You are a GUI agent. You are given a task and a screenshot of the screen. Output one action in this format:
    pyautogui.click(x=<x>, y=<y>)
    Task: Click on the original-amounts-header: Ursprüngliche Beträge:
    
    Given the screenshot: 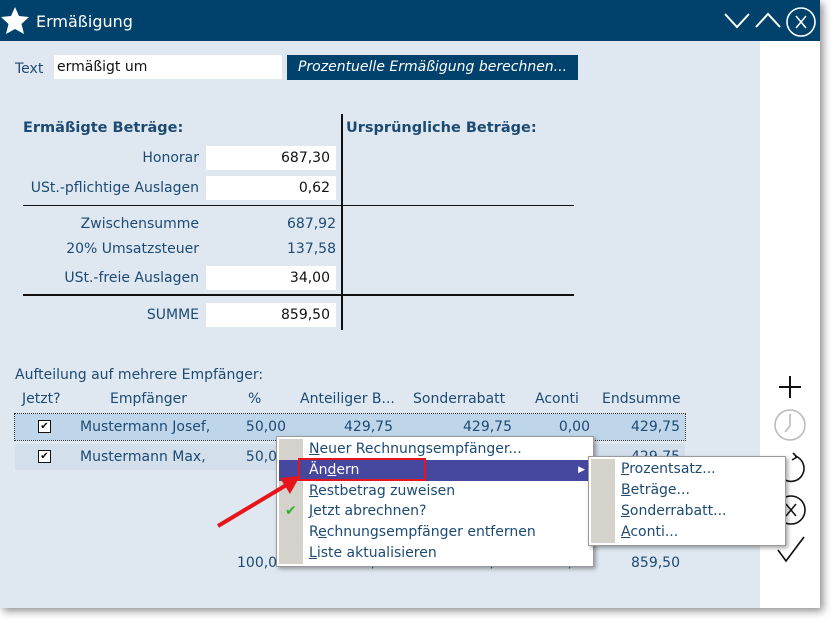 What is the action you would take?
    pyautogui.click(x=441, y=128)
    